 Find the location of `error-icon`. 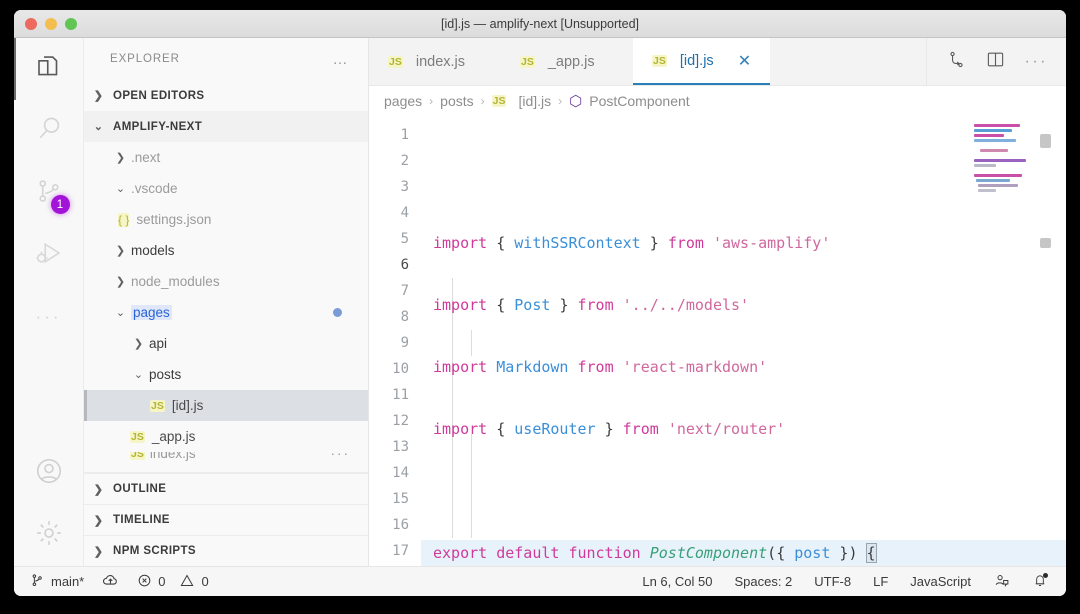

error-icon is located at coordinates (144, 582).